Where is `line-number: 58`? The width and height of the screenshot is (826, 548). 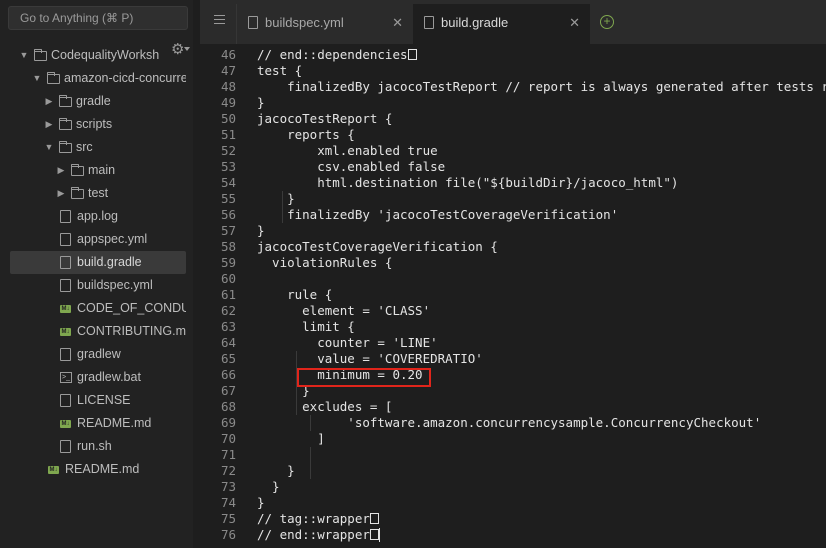 line-number: 58 is located at coordinates (228, 246).